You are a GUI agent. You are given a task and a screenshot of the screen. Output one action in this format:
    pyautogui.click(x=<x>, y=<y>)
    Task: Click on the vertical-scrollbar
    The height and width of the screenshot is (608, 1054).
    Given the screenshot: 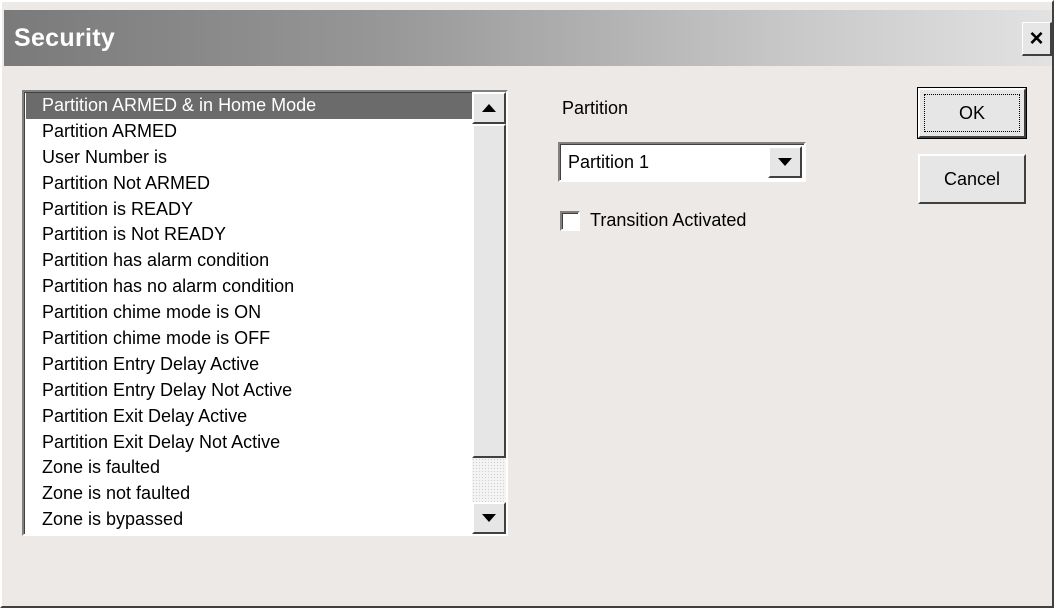 What is the action you would take?
    pyautogui.click(x=489, y=313)
    